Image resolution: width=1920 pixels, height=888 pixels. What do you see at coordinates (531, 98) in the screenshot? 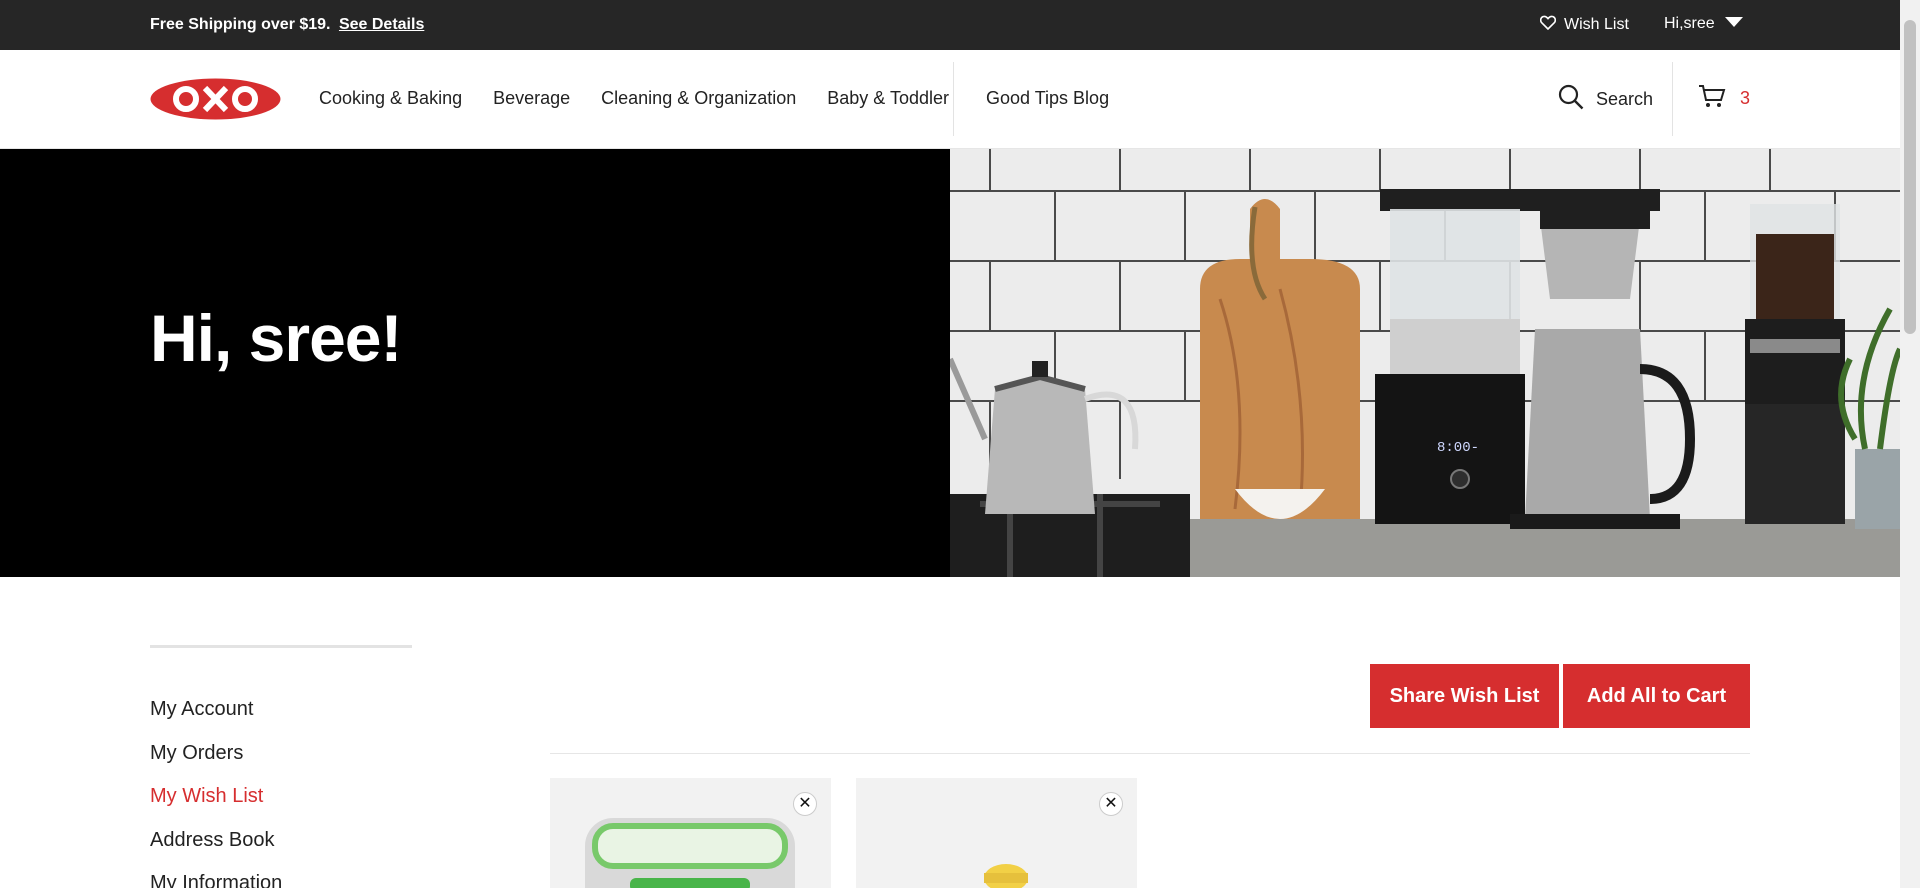
I see `nav-beverage: Beverage` at bounding box center [531, 98].